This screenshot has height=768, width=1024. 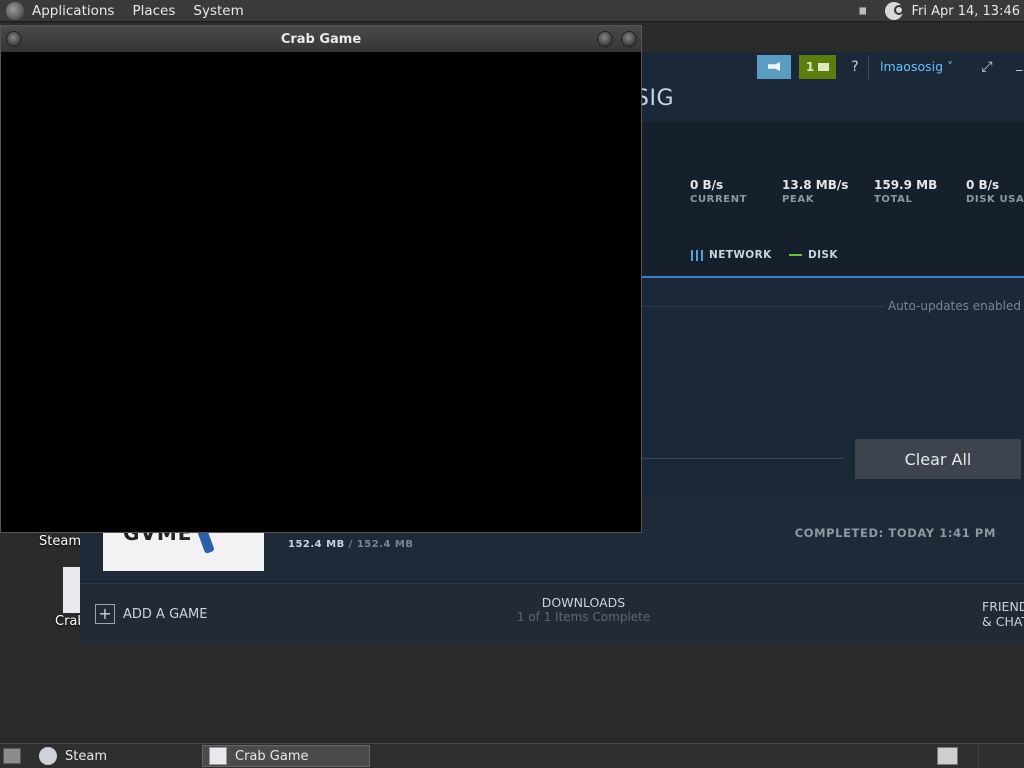 I want to click on help-button: ?, so click(x=855, y=67).